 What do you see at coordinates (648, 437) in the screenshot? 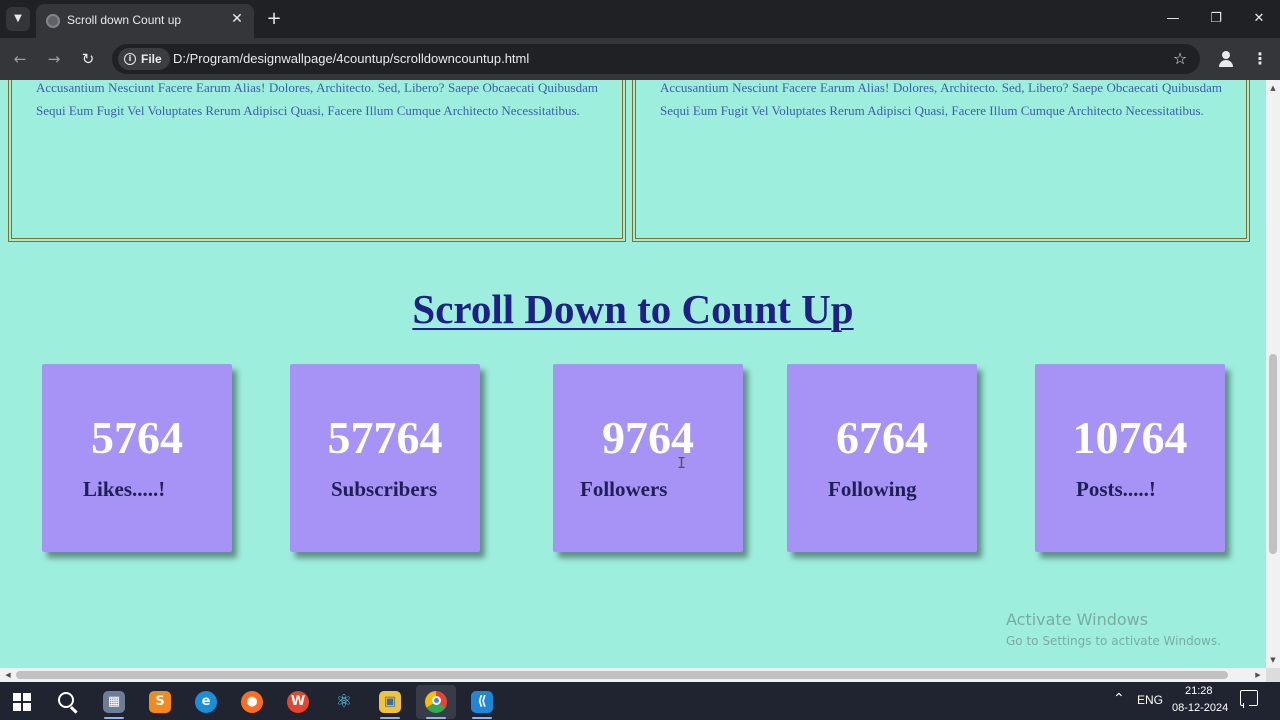
I see `stat-value: 9764` at bounding box center [648, 437].